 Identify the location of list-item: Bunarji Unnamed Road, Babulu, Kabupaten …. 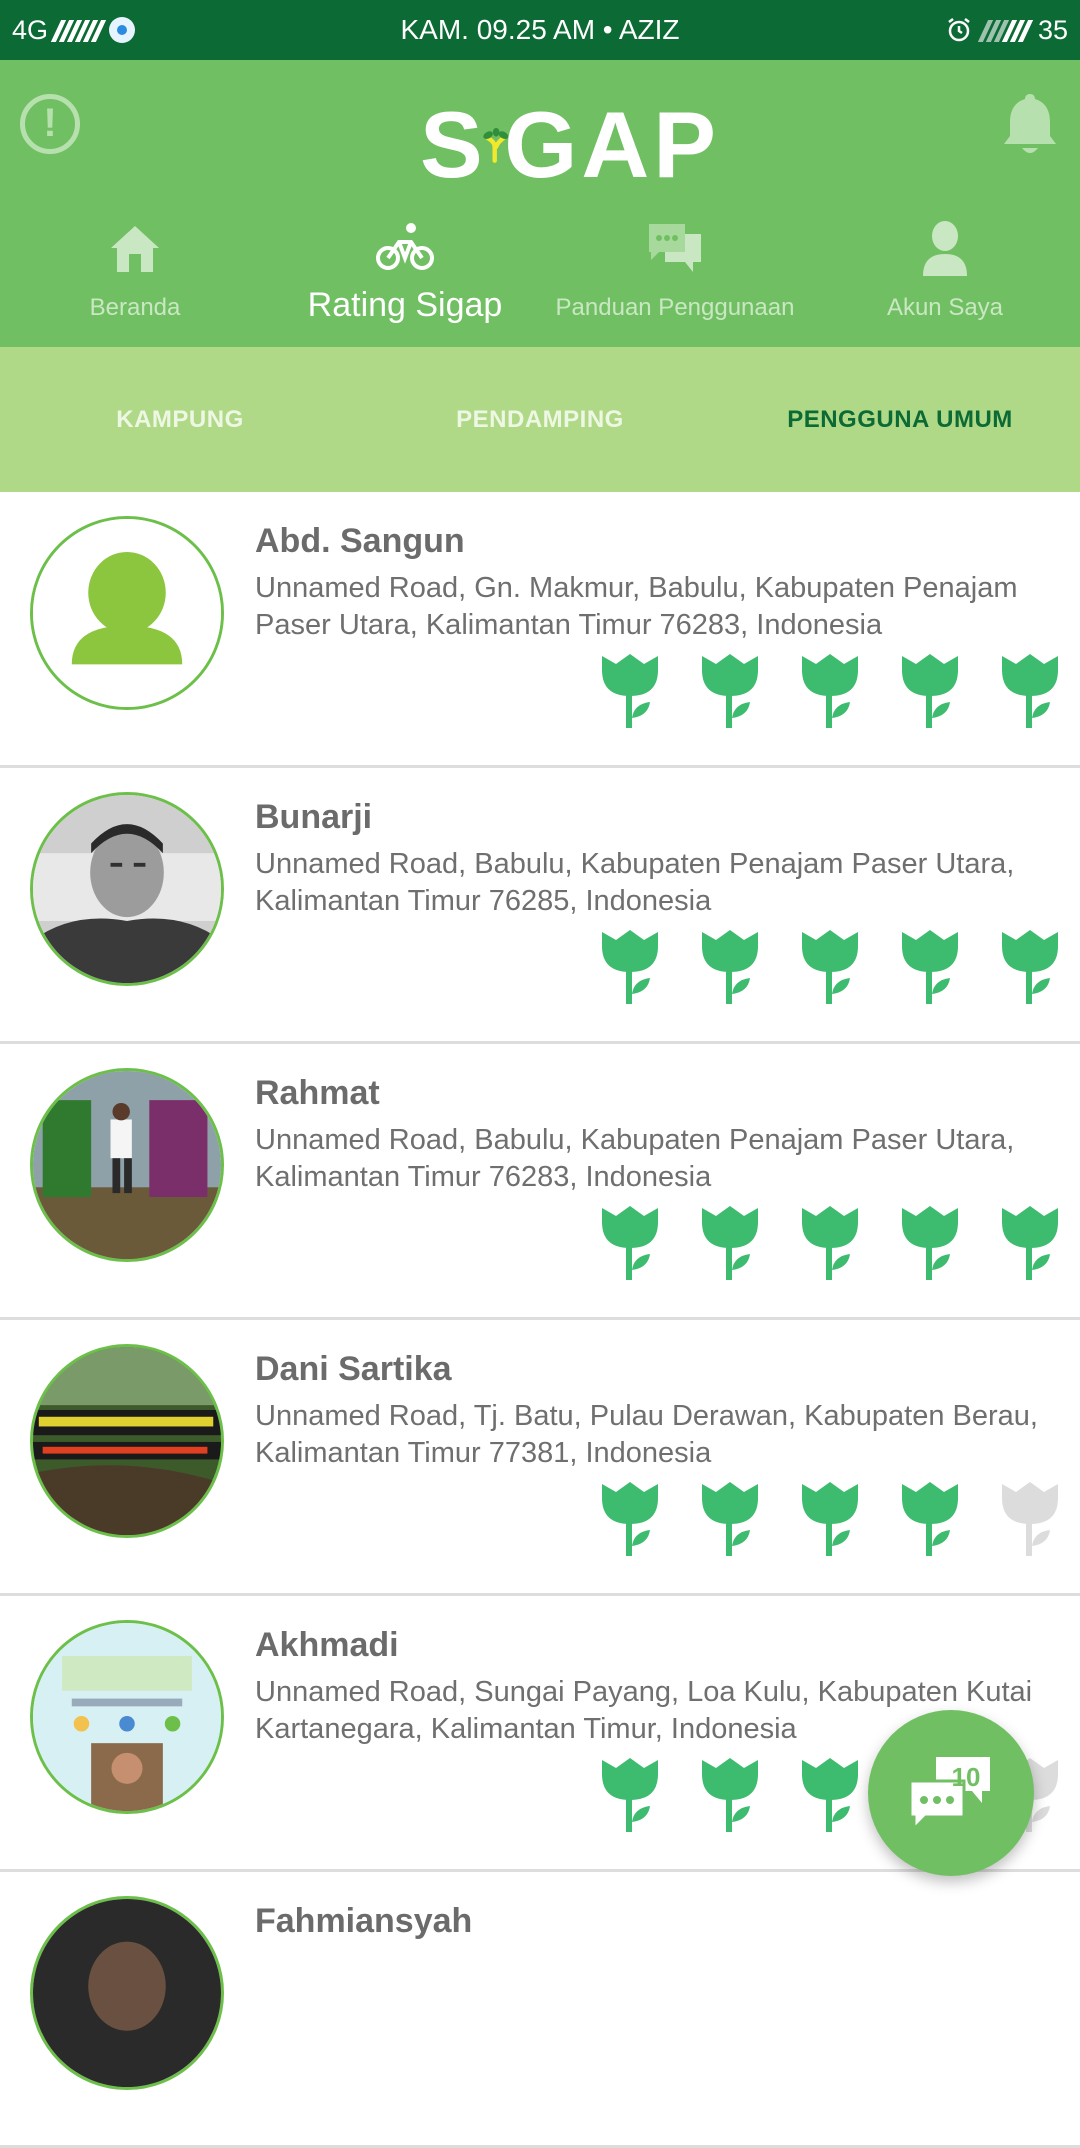
(540, 906).